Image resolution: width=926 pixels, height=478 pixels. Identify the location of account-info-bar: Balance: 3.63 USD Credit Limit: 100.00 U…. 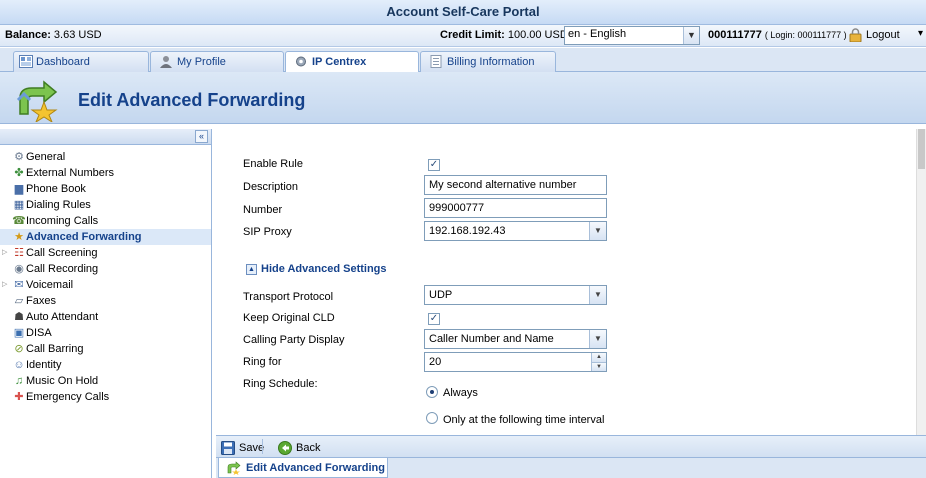
(463, 36).